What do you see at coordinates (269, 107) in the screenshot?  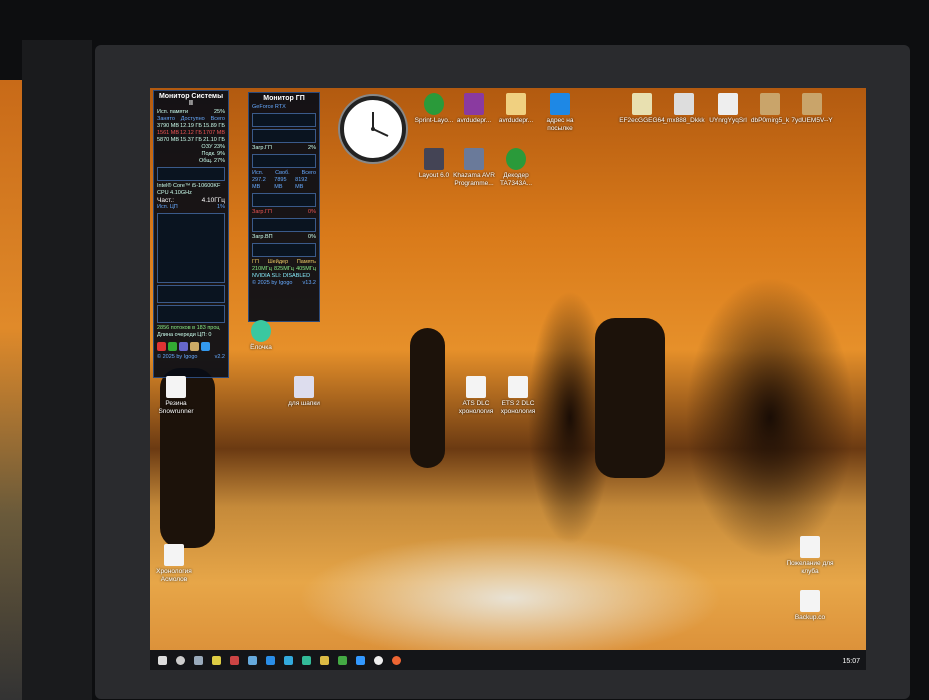 I see `gpu-name: GeForce RTX` at bounding box center [269, 107].